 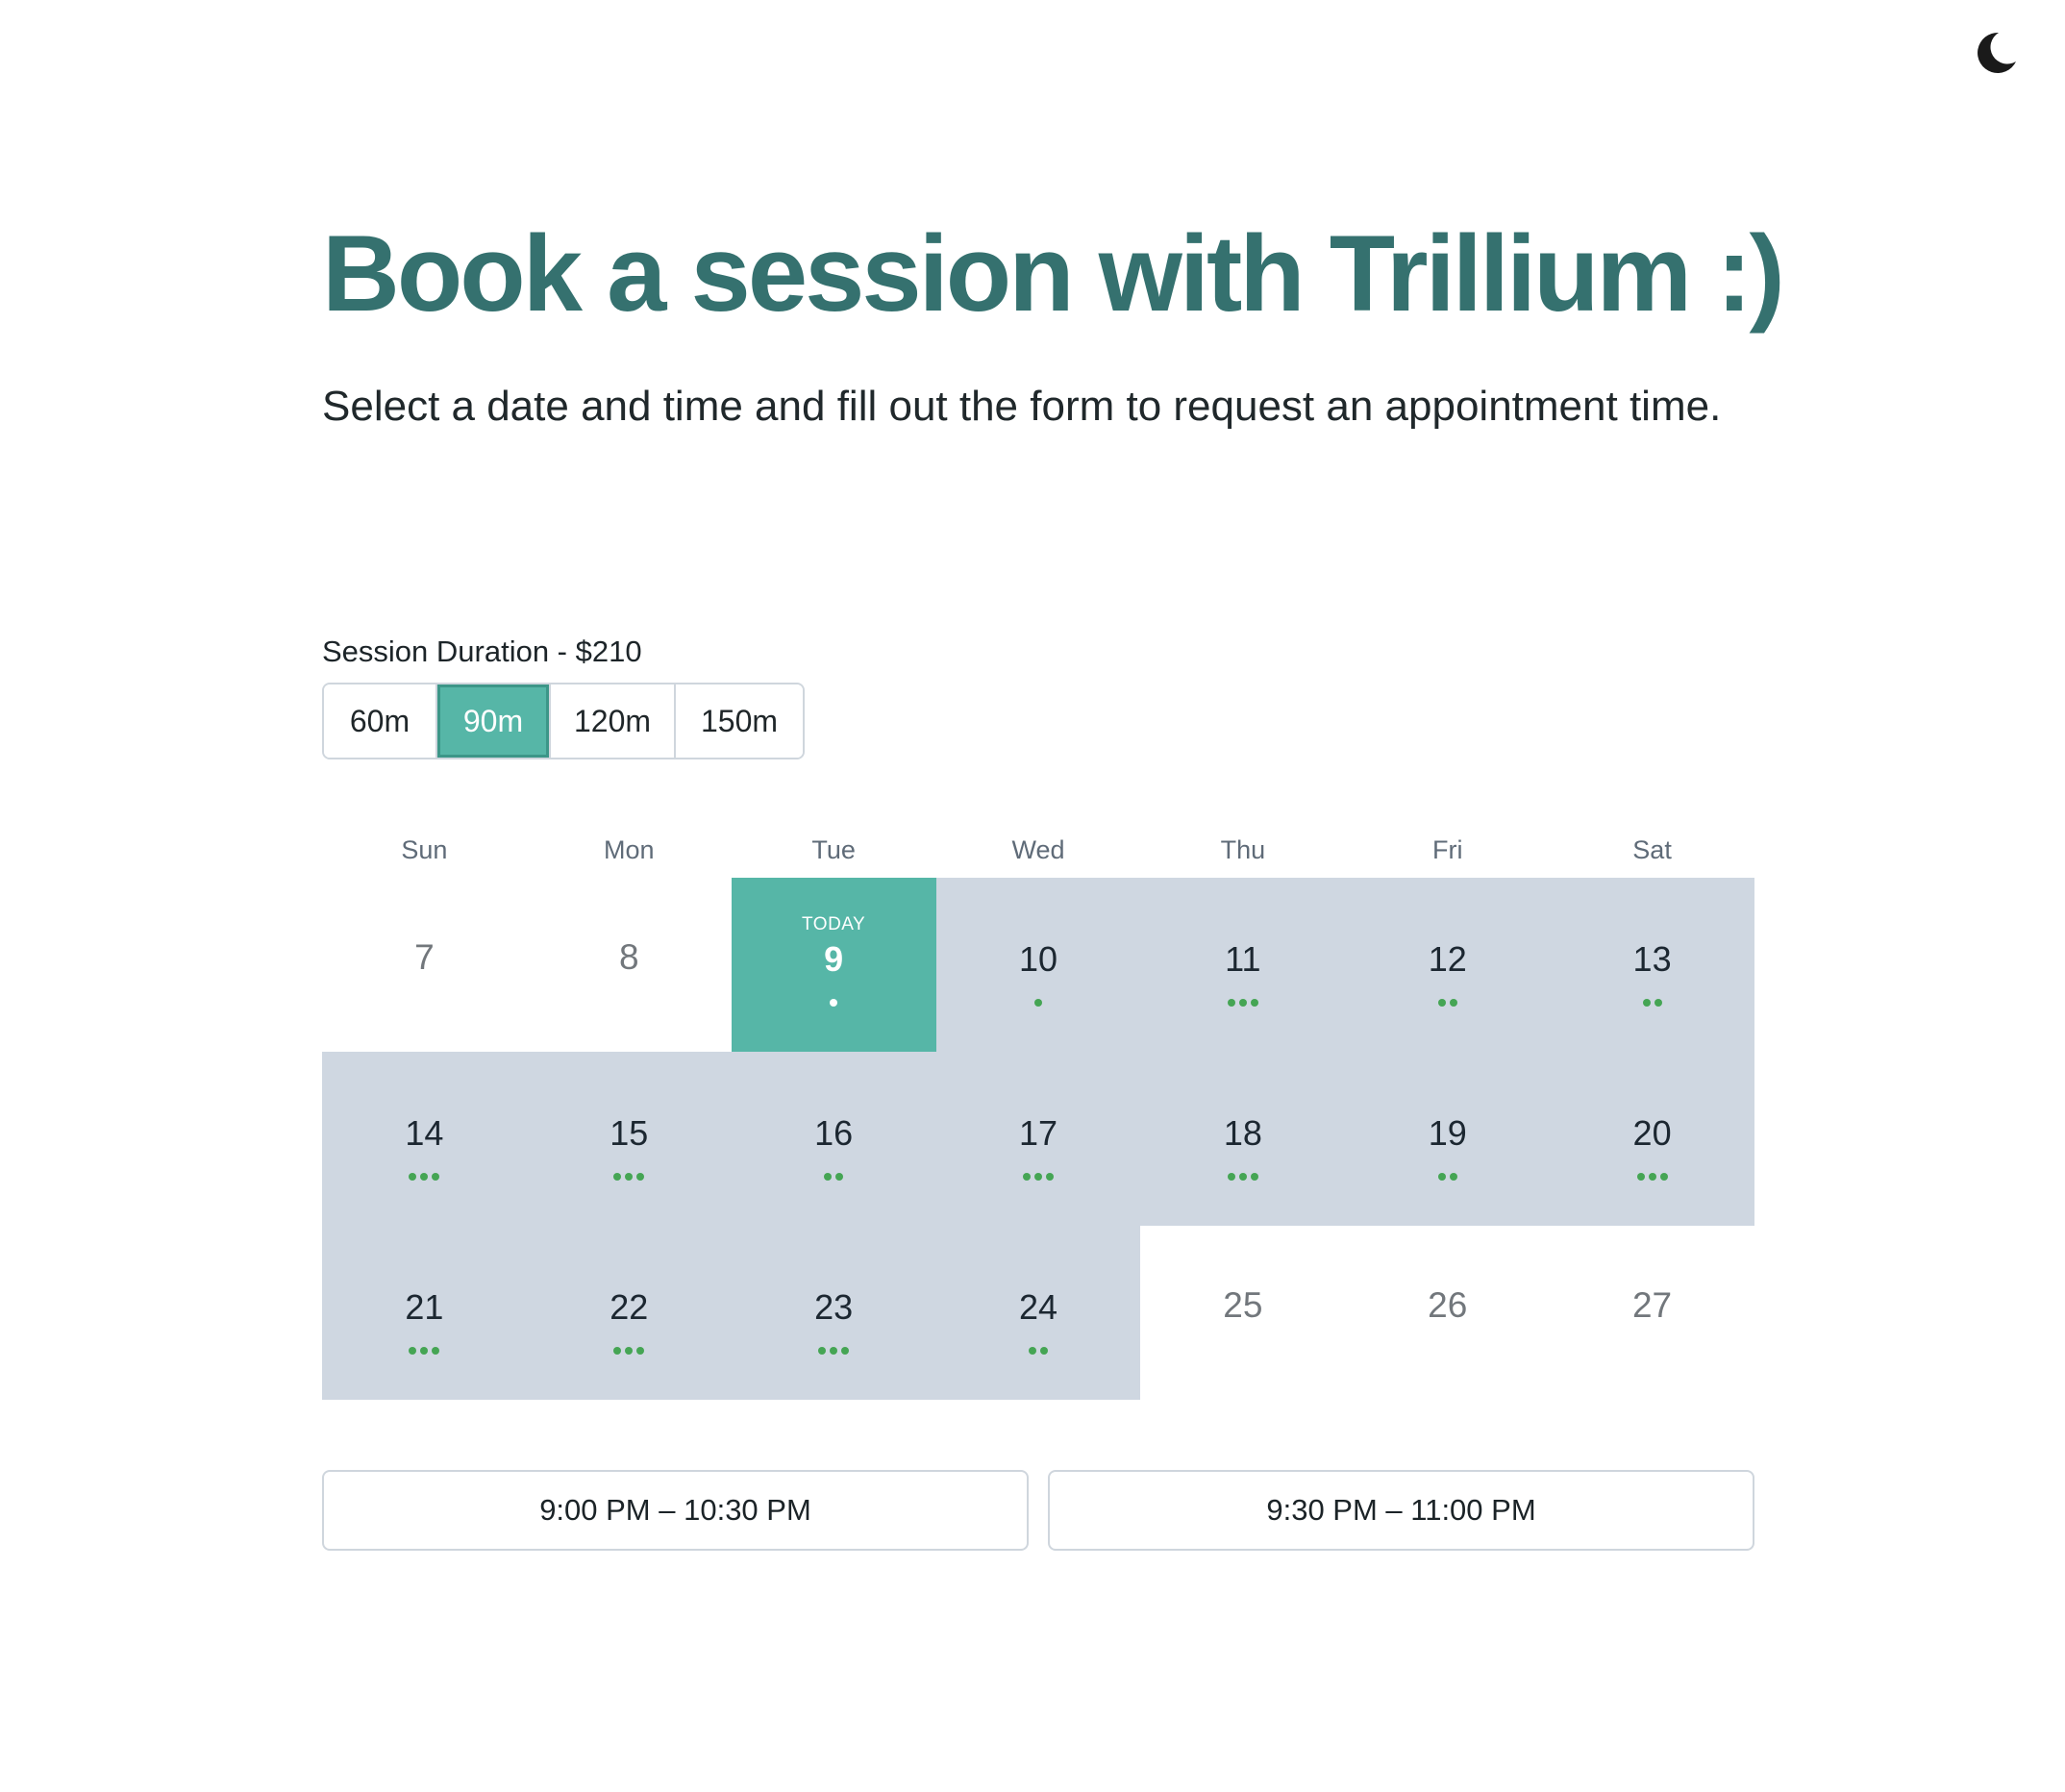 I want to click on page-title: Book a session with Trillium :), so click(x=1054, y=273).